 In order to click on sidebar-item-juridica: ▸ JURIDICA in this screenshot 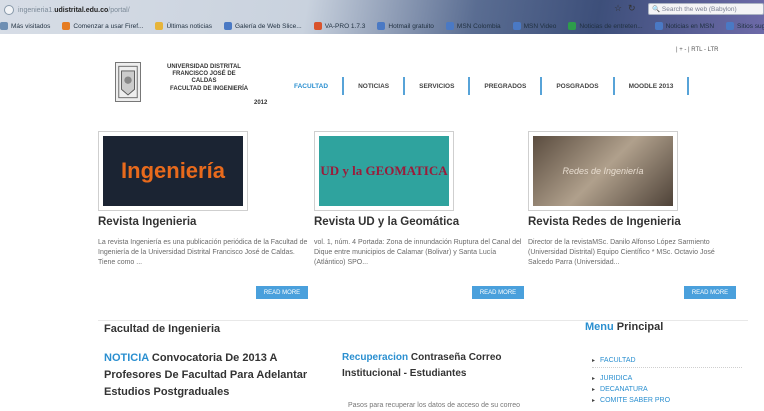, I will do `click(667, 378)`.